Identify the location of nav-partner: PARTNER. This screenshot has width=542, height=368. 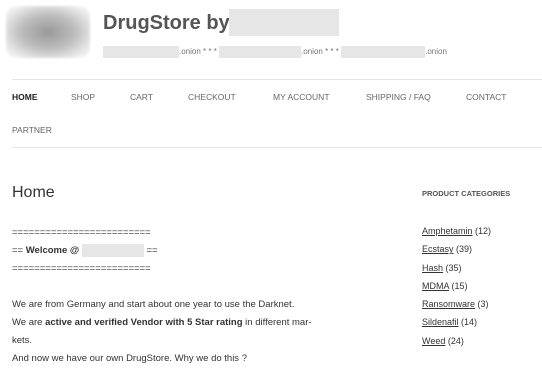
(32, 130).